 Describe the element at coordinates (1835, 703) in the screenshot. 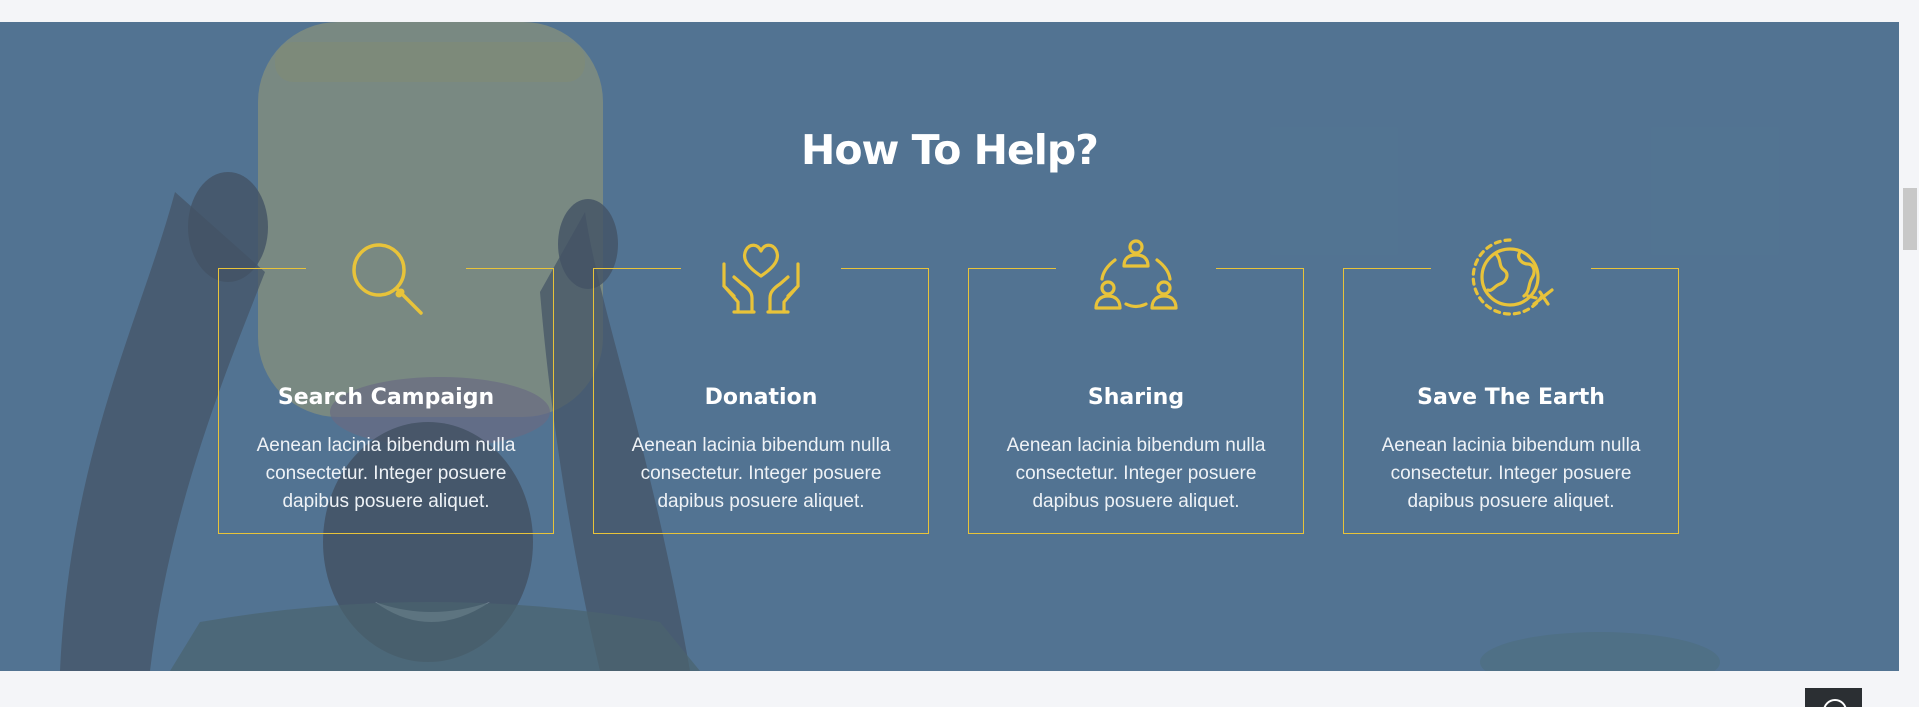

I see `arrow-up-circle-icon` at that location.